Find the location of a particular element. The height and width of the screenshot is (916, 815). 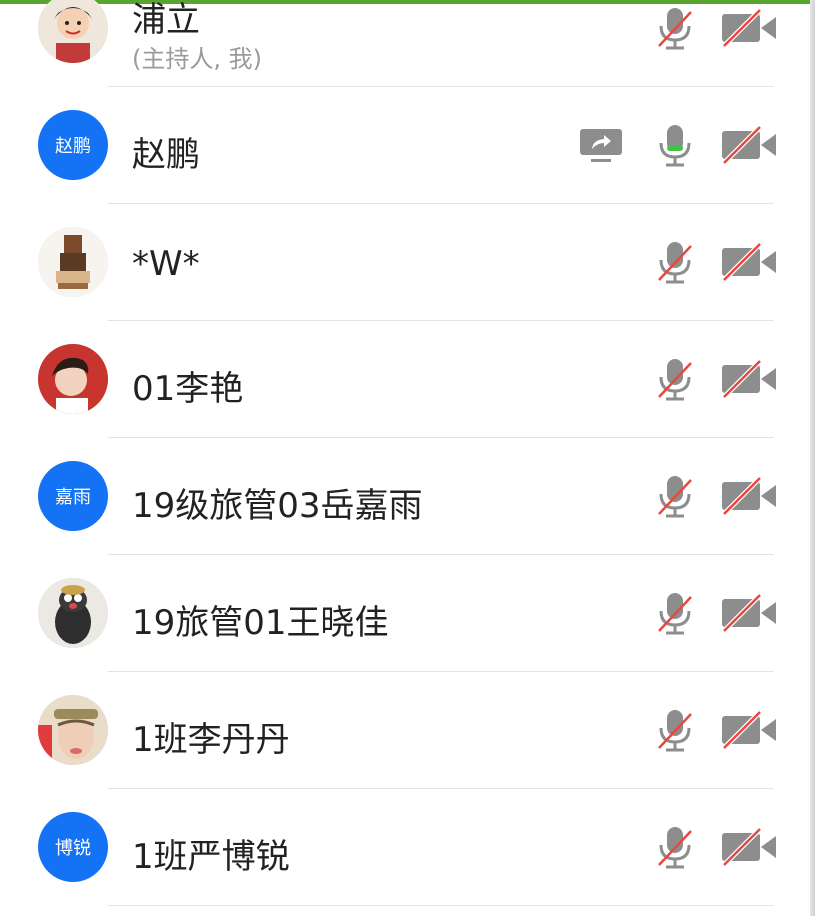

participant-row: 赵鹏 赵鹏 is located at coordinates (405, 145).